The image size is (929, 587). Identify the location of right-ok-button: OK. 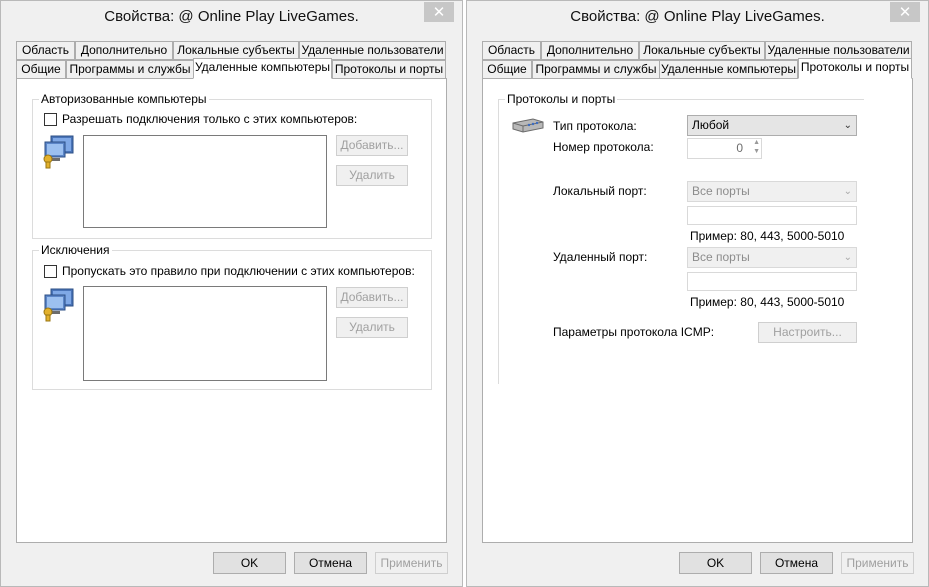
(715, 563).